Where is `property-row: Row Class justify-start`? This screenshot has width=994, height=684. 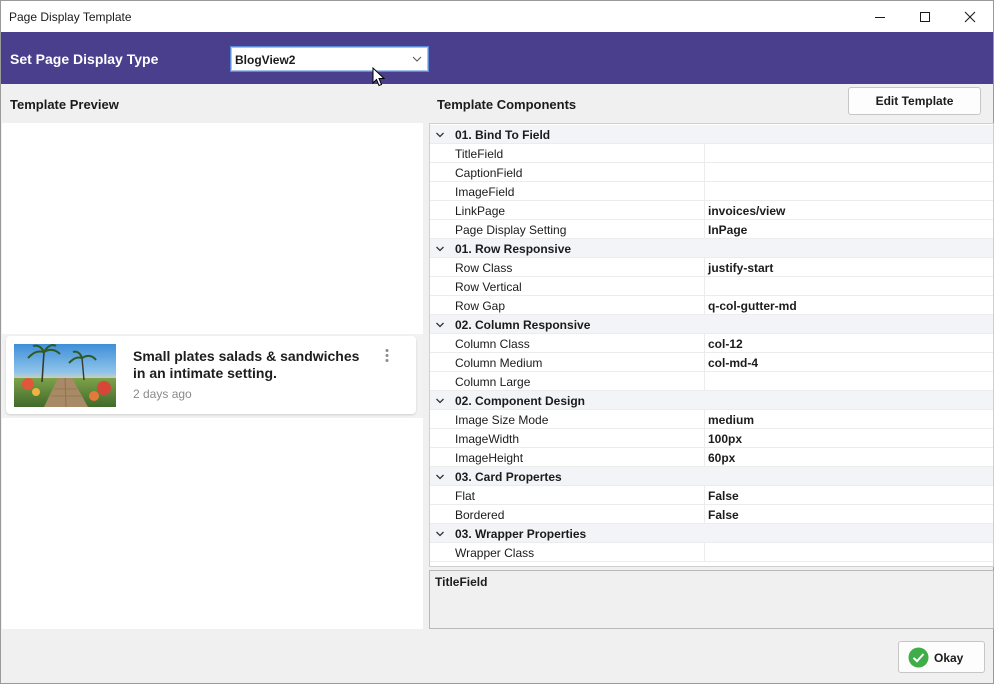
property-row: Row Class justify-start is located at coordinates (711, 267).